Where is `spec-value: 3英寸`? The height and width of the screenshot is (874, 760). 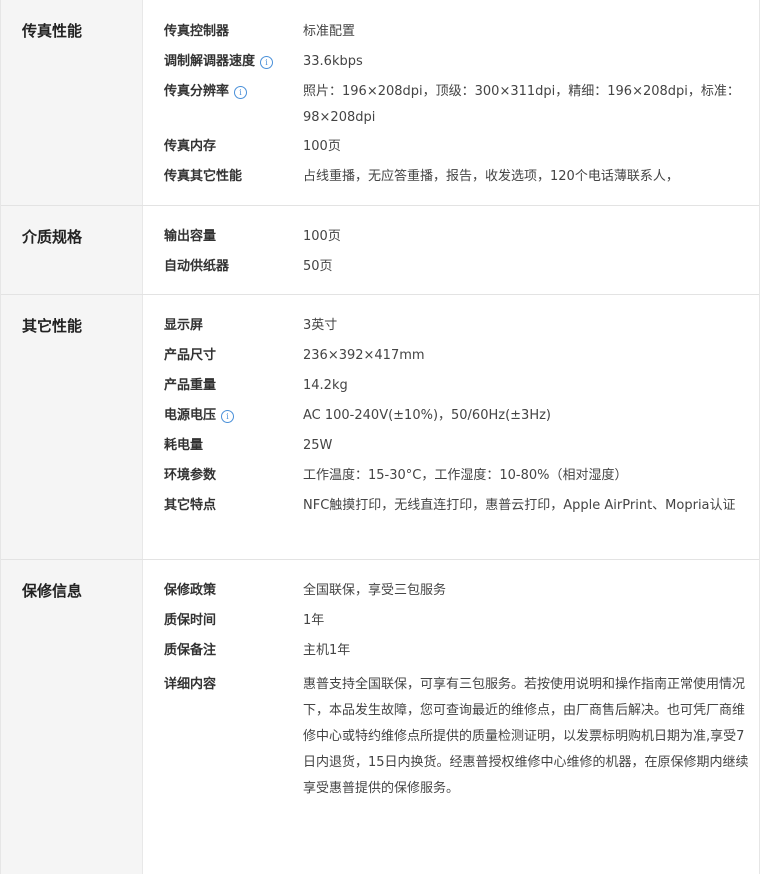
spec-value: 3英寸 is located at coordinates (320, 325).